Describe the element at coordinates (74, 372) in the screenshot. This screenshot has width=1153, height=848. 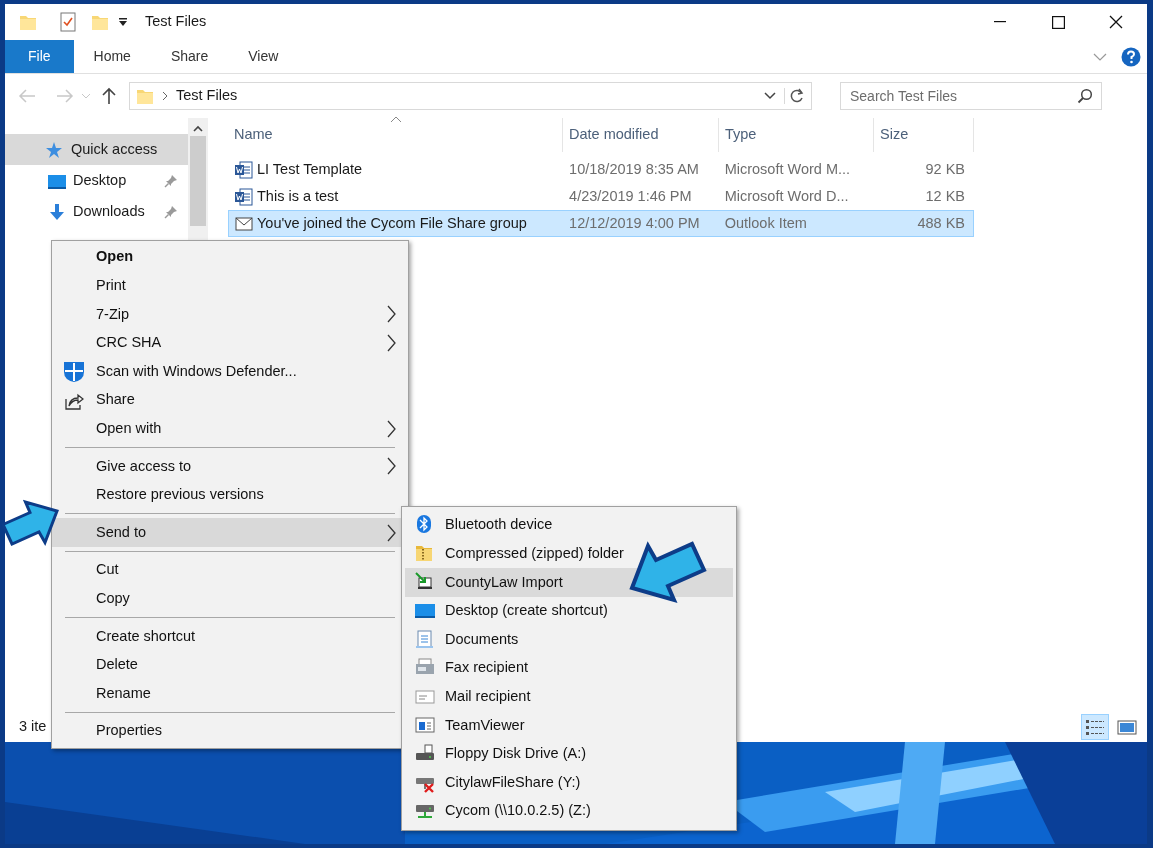
I see `shield-icon` at that location.